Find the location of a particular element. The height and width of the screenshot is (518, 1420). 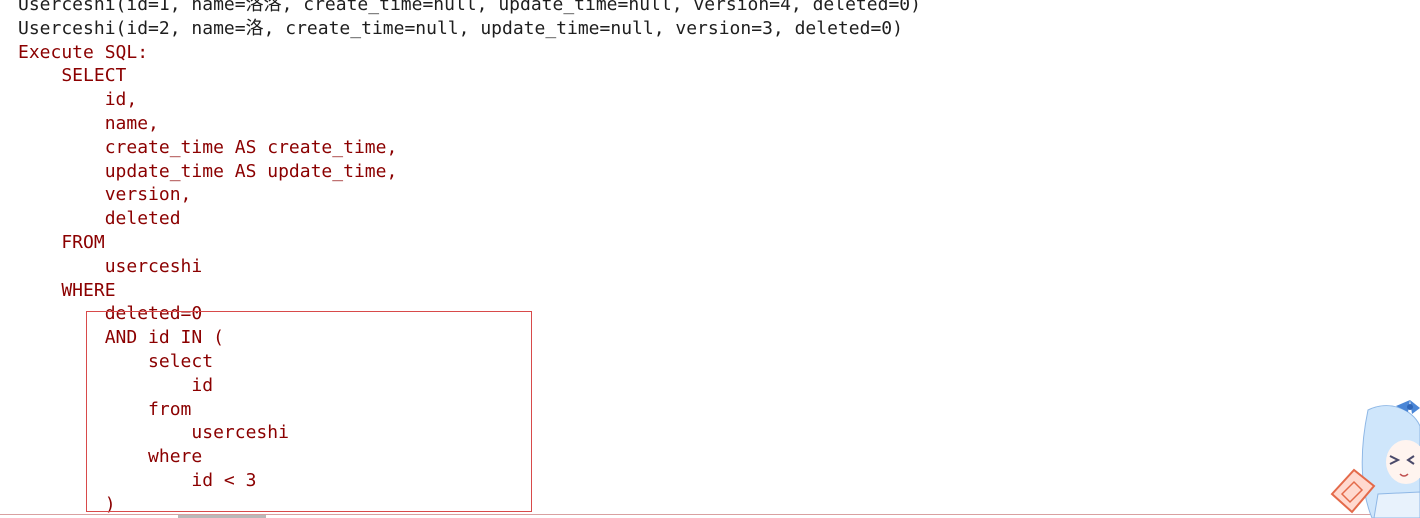

sql-log-line: create_time AS create_time, is located at coordinates (208, 147).